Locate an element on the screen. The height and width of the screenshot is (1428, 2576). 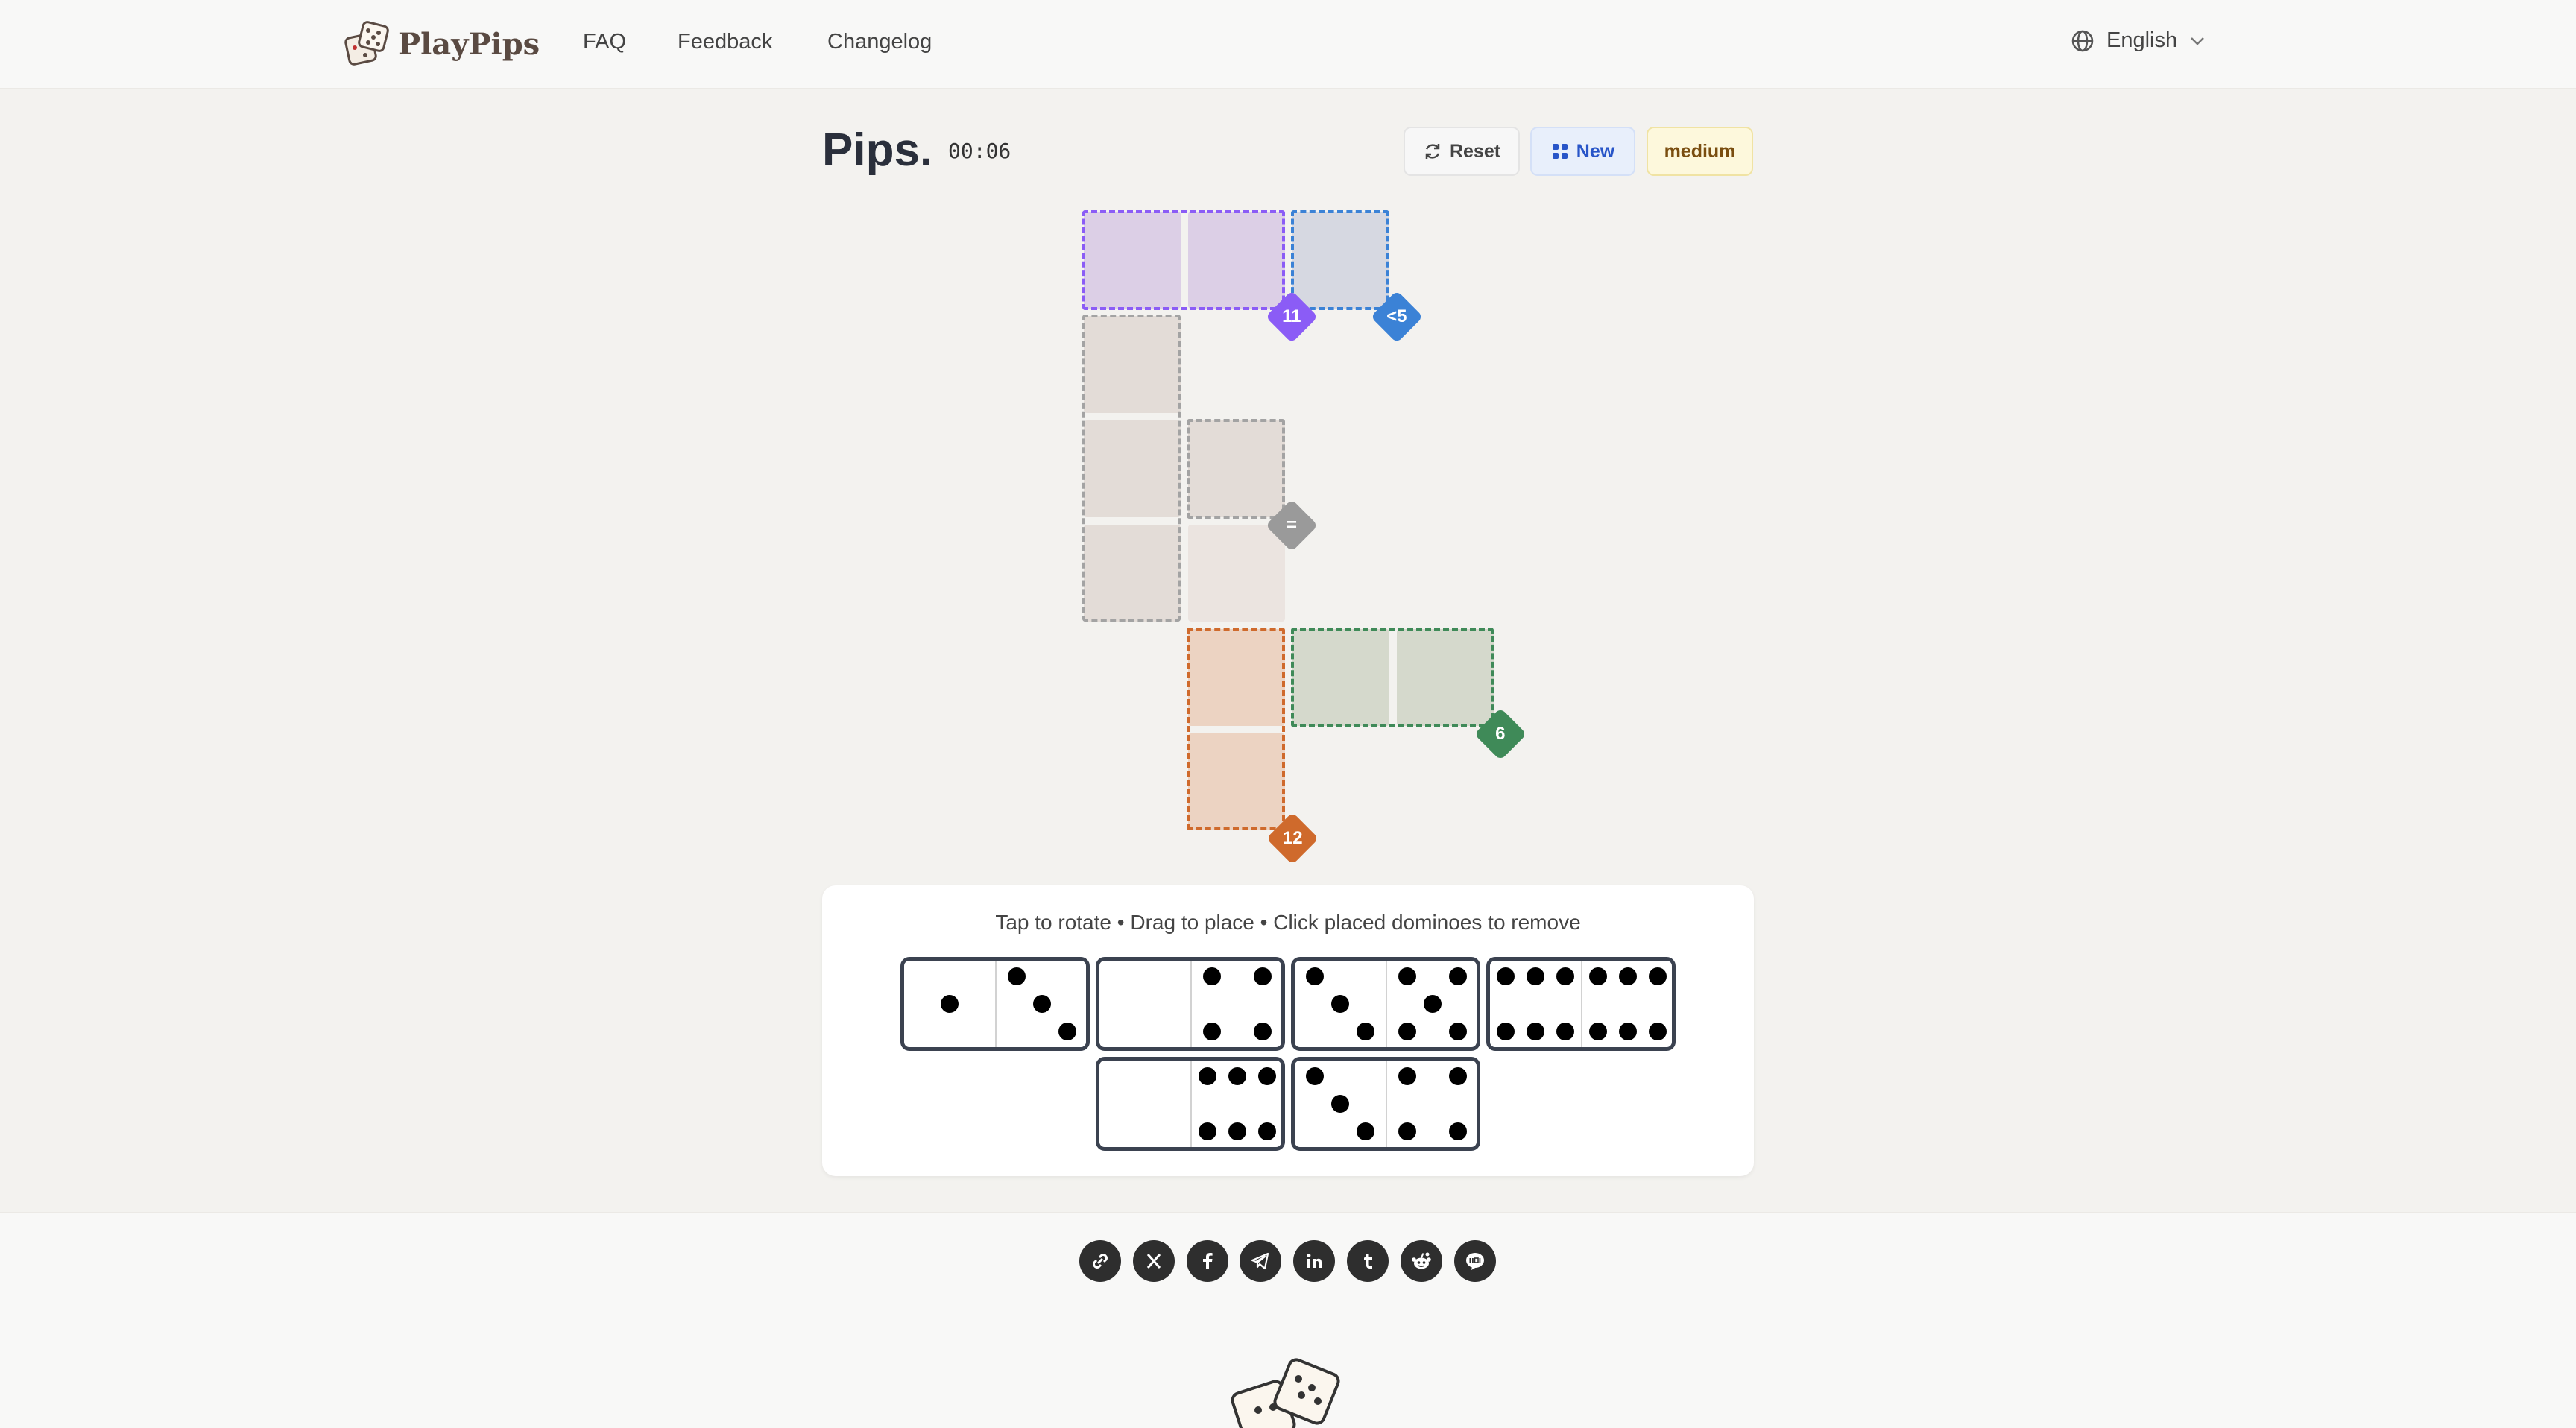
constraint-label: 11 is located at coordinates (1291, 316).